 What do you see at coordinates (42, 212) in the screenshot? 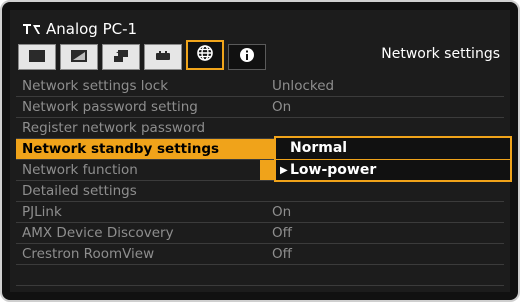
I see `menu-item-label: PJLink` at bounding box center [42, 212].